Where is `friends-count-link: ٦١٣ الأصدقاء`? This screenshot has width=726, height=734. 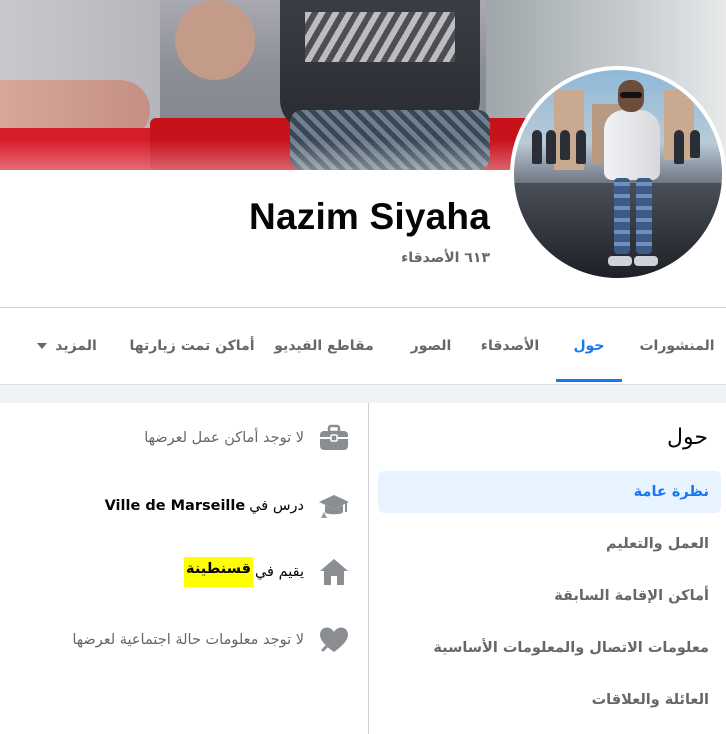
friends-count-link: ٦١٣ الأصدقاء is located at coordinates (445, 258).